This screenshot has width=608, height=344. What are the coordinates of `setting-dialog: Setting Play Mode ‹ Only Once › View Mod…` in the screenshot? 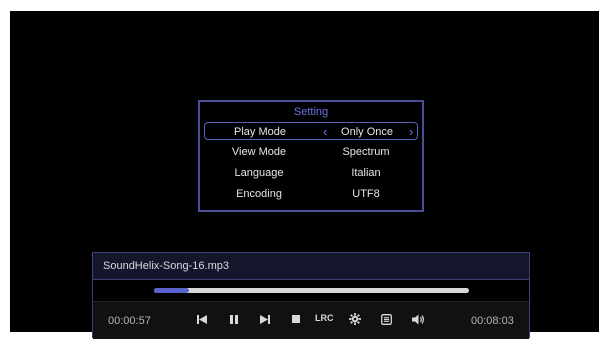 It's located at (311, 156).